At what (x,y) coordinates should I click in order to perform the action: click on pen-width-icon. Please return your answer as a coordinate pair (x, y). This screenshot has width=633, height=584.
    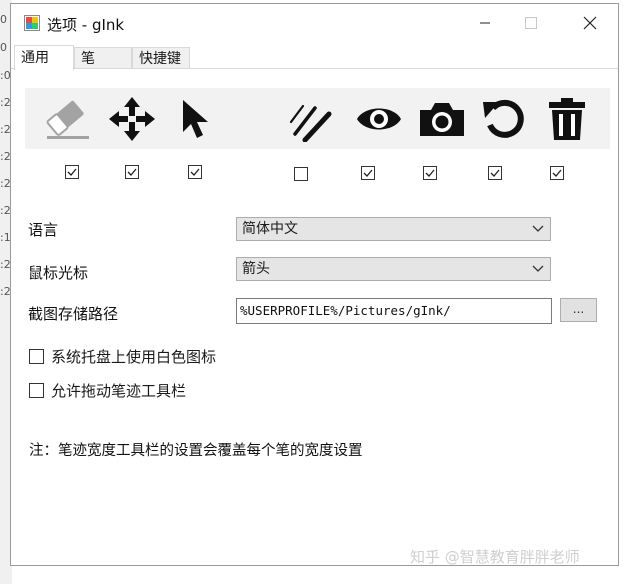
    Looking at the image, I should click on (310, 123).